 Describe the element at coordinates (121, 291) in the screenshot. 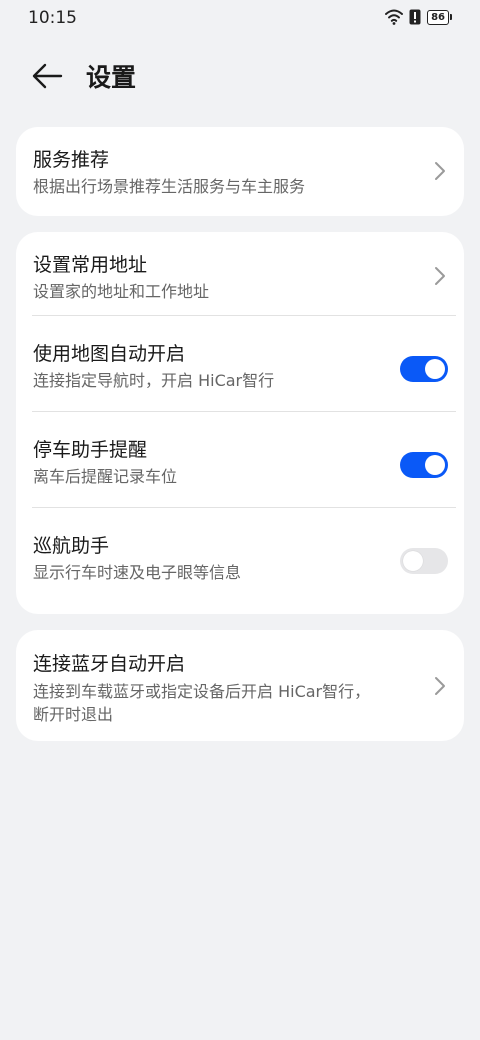

I see `address-subtitle: 设置家的地址和工作地址` at that location.